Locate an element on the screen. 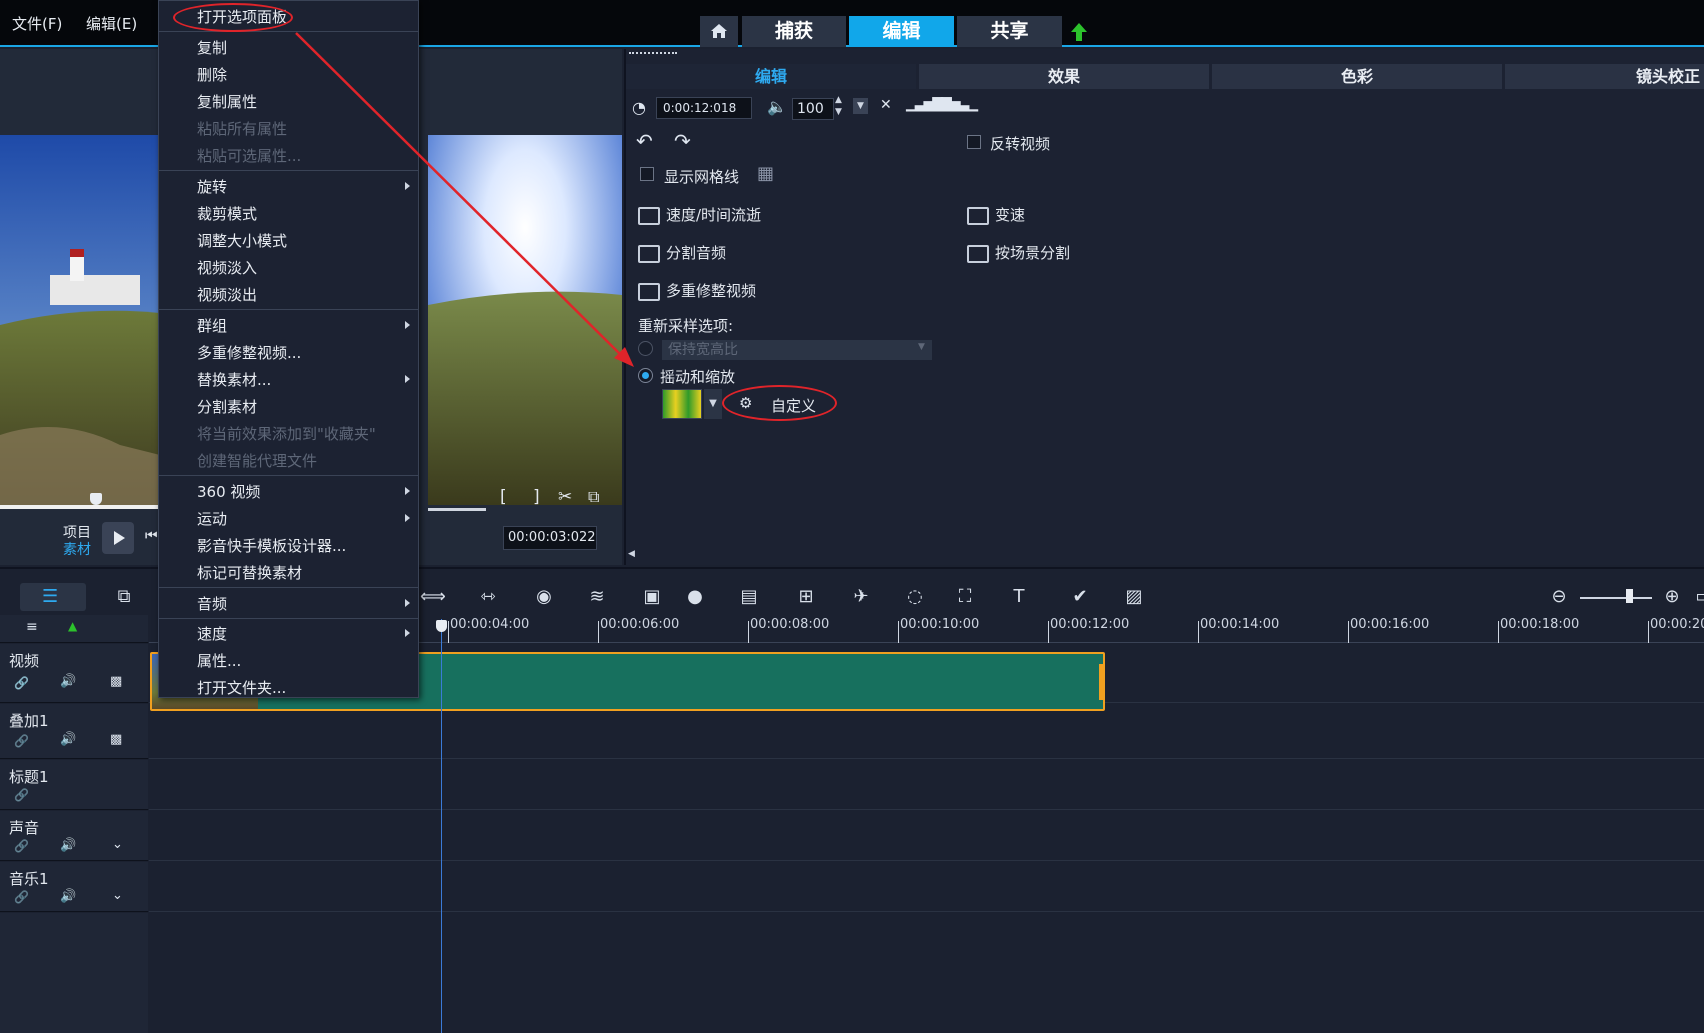 The width and height of the screenshot is (1704, 1033). lane-music is located at coordinates (926, 887).